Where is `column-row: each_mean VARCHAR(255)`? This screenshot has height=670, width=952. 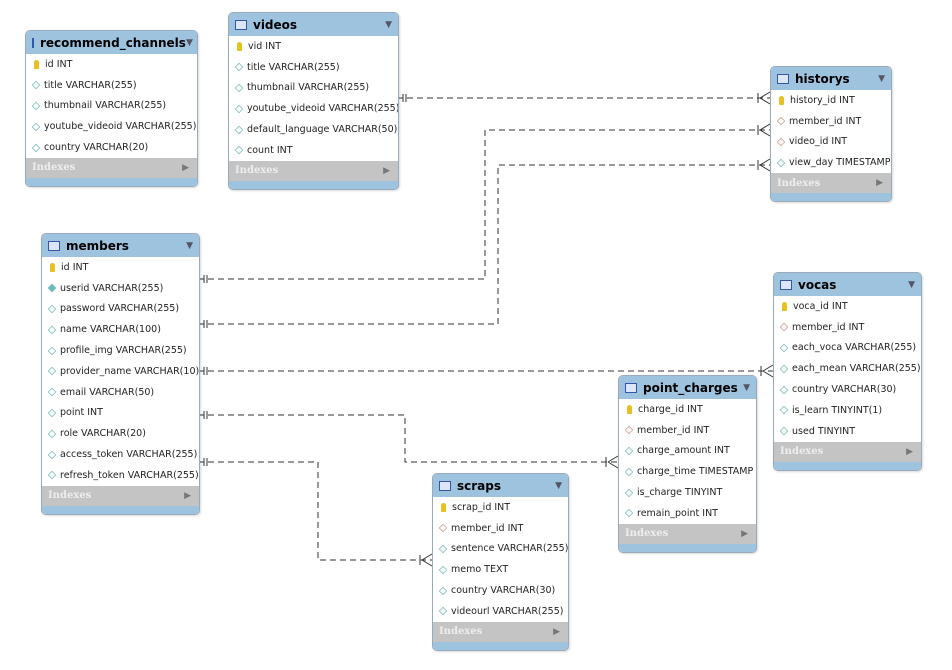
column-row: each_mean VARCHAR(255) is located at coordinates (847, 368).